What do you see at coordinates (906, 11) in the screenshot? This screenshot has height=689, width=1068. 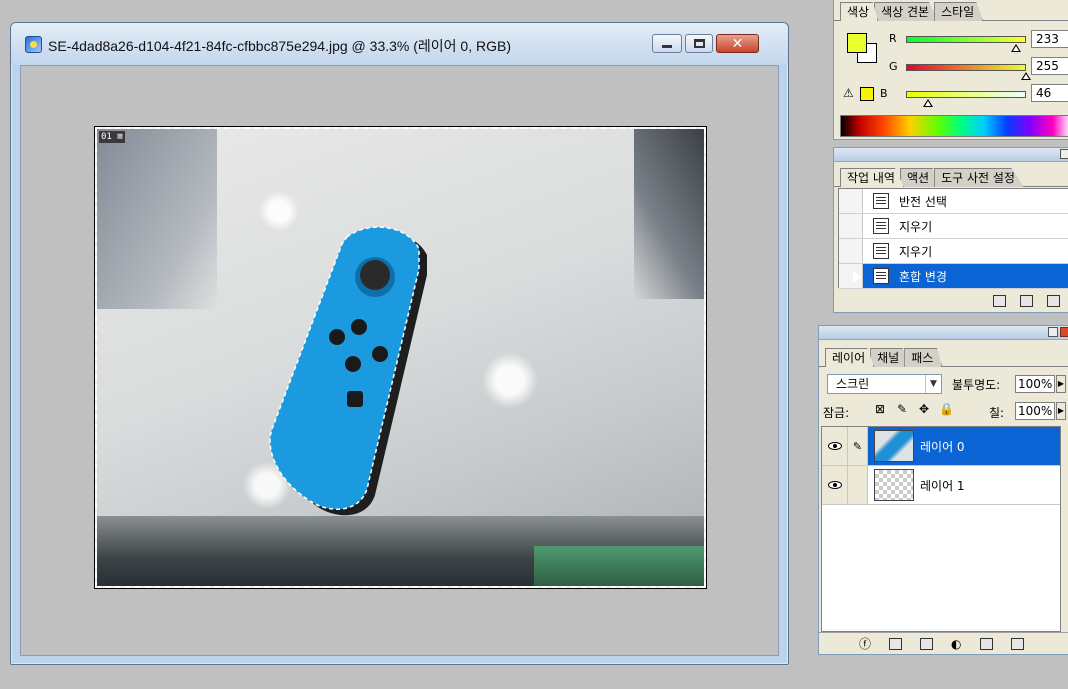 I see `tab-swatches: 색상 견본` at bounding box center [906, 11].